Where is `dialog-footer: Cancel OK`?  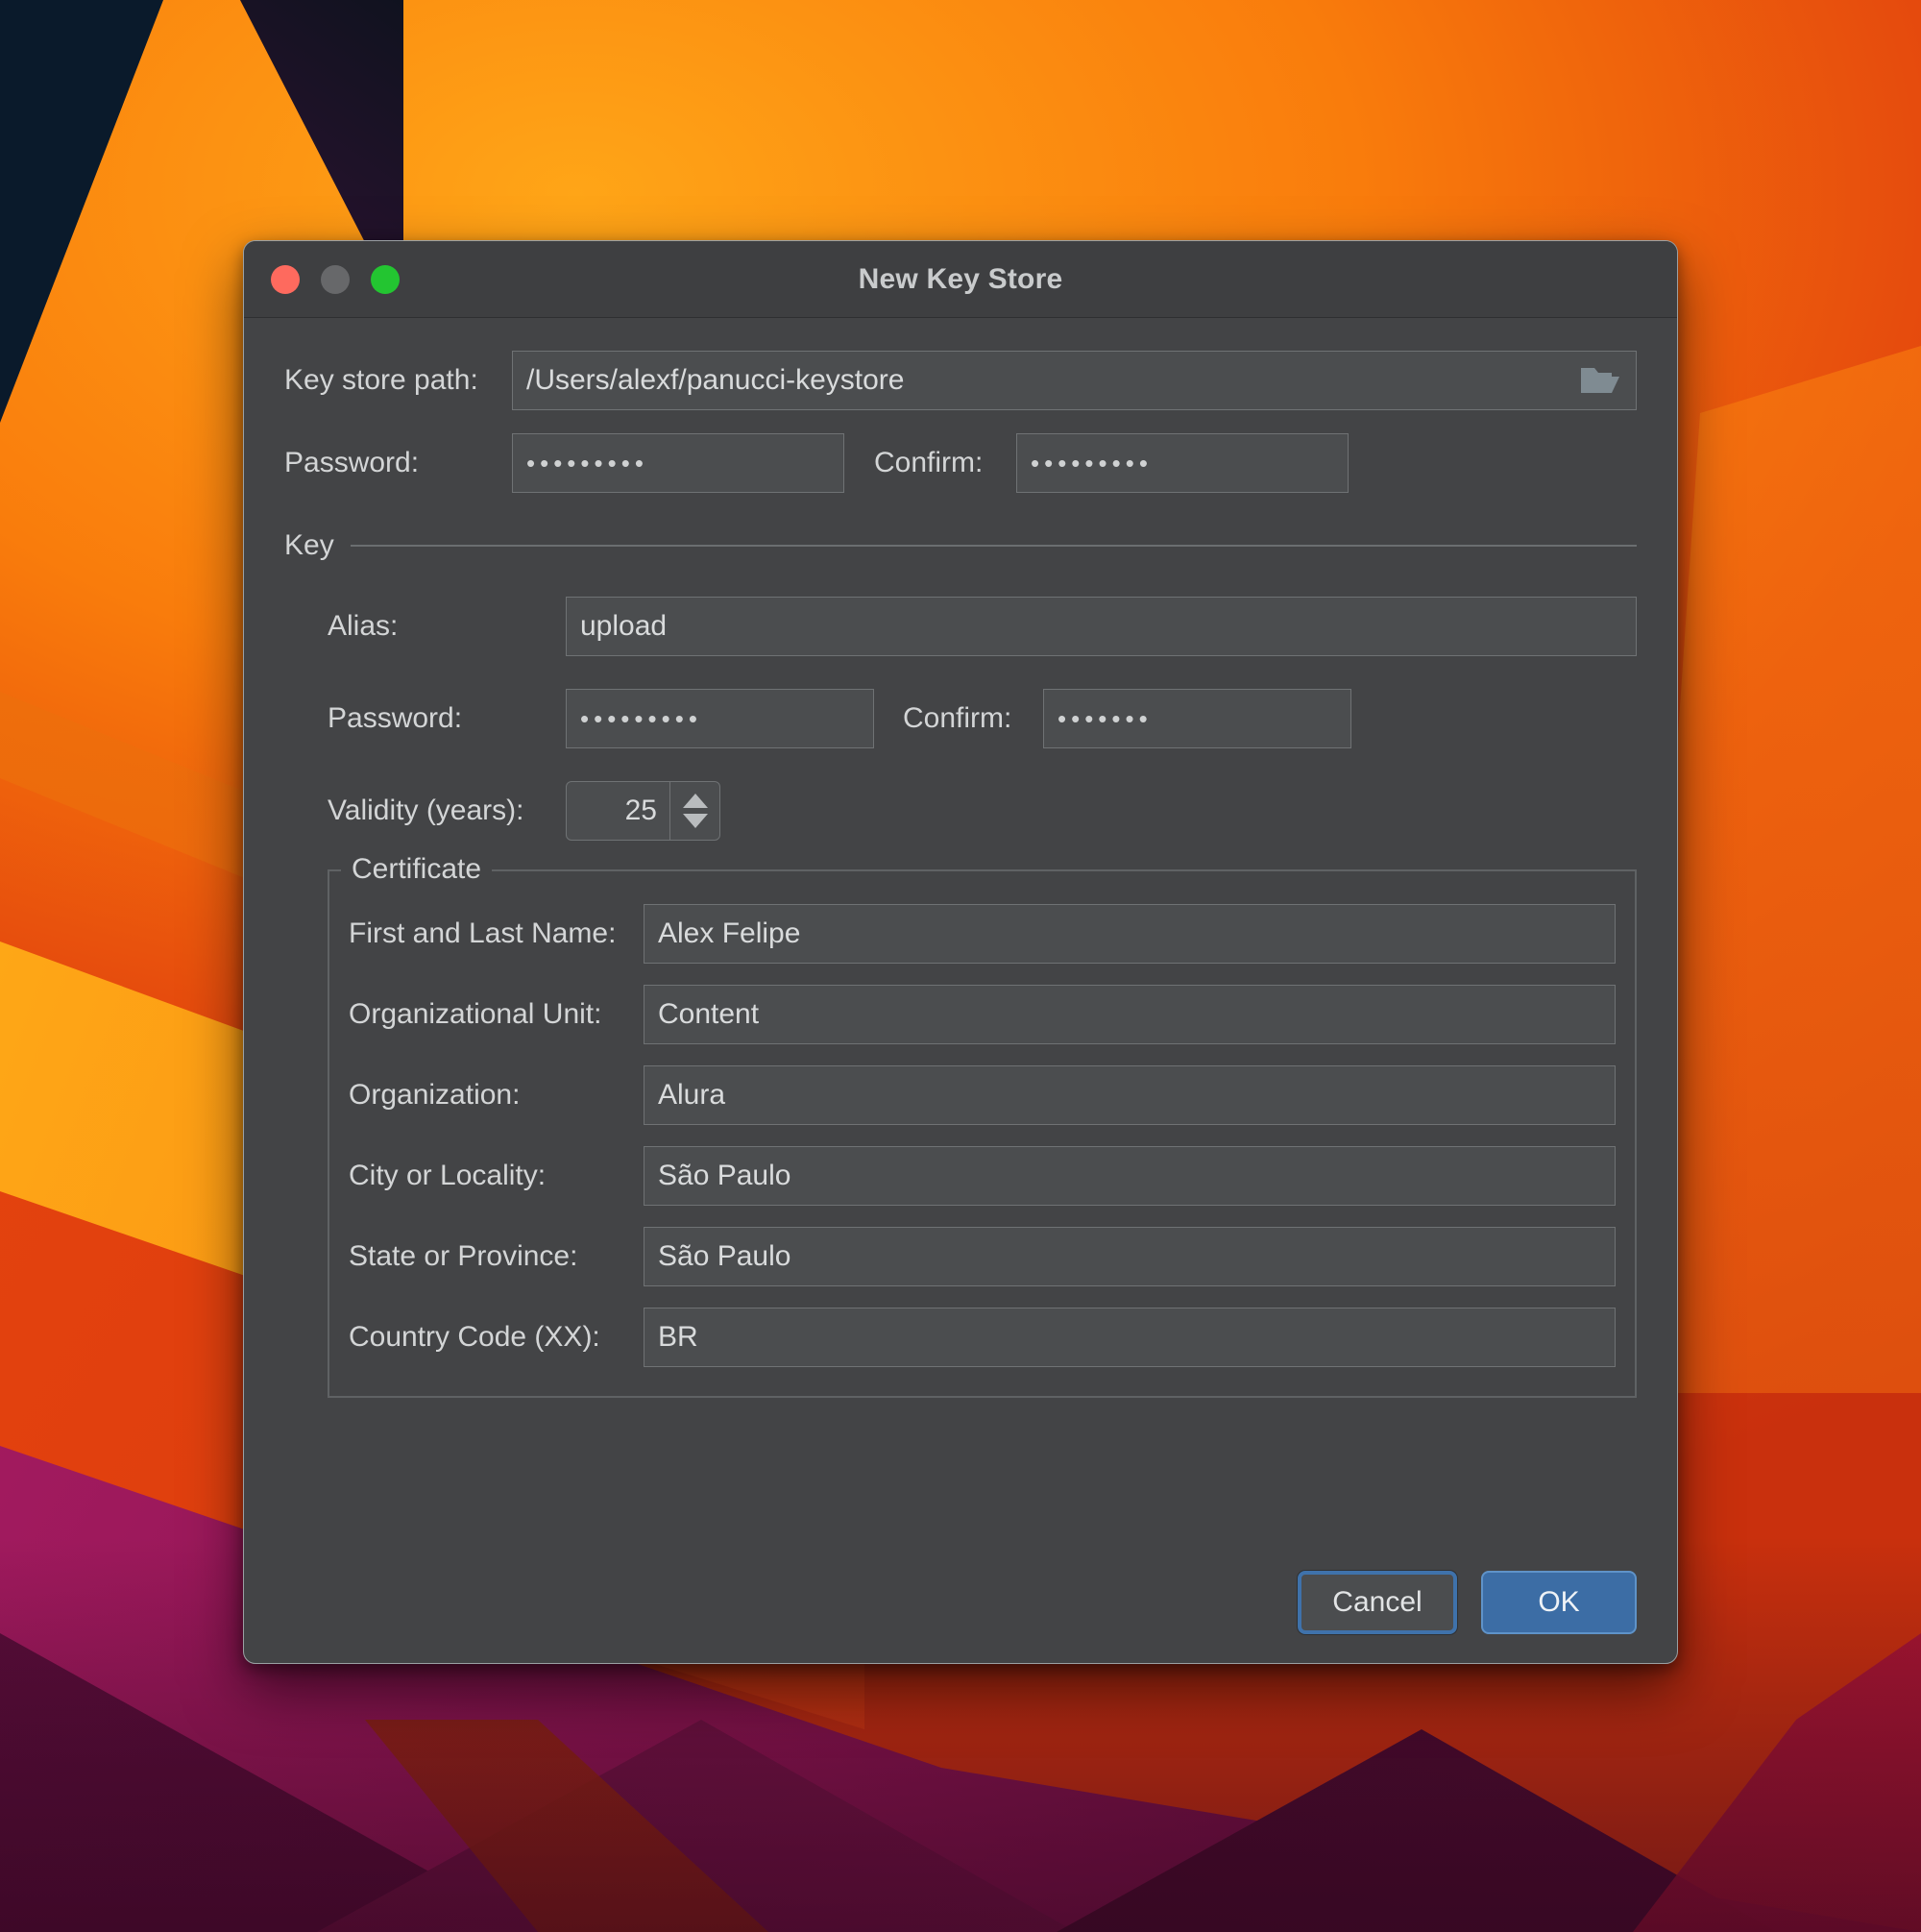
dialog-footer: Cancel OK is located at coordinates (960, 1602).